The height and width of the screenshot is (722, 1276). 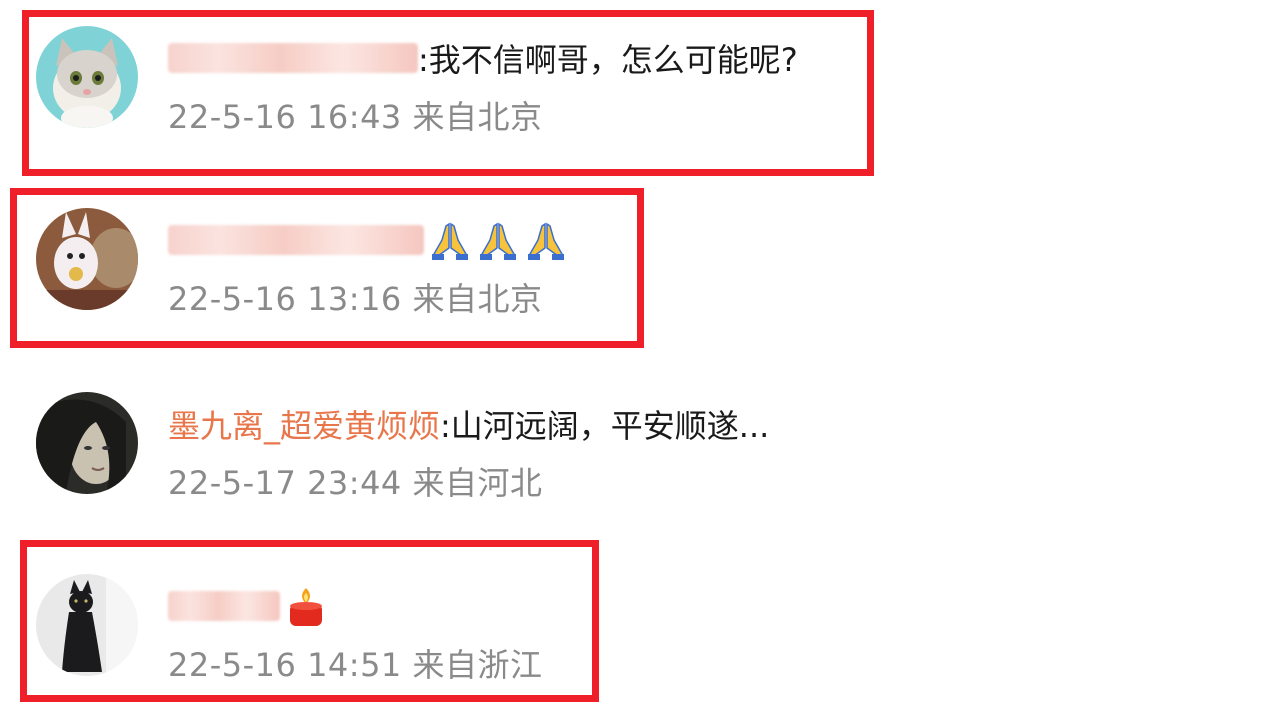 I want to click on comment-meta: 22-5-16 14:51 来自浙江, so click(x=355, y=665).